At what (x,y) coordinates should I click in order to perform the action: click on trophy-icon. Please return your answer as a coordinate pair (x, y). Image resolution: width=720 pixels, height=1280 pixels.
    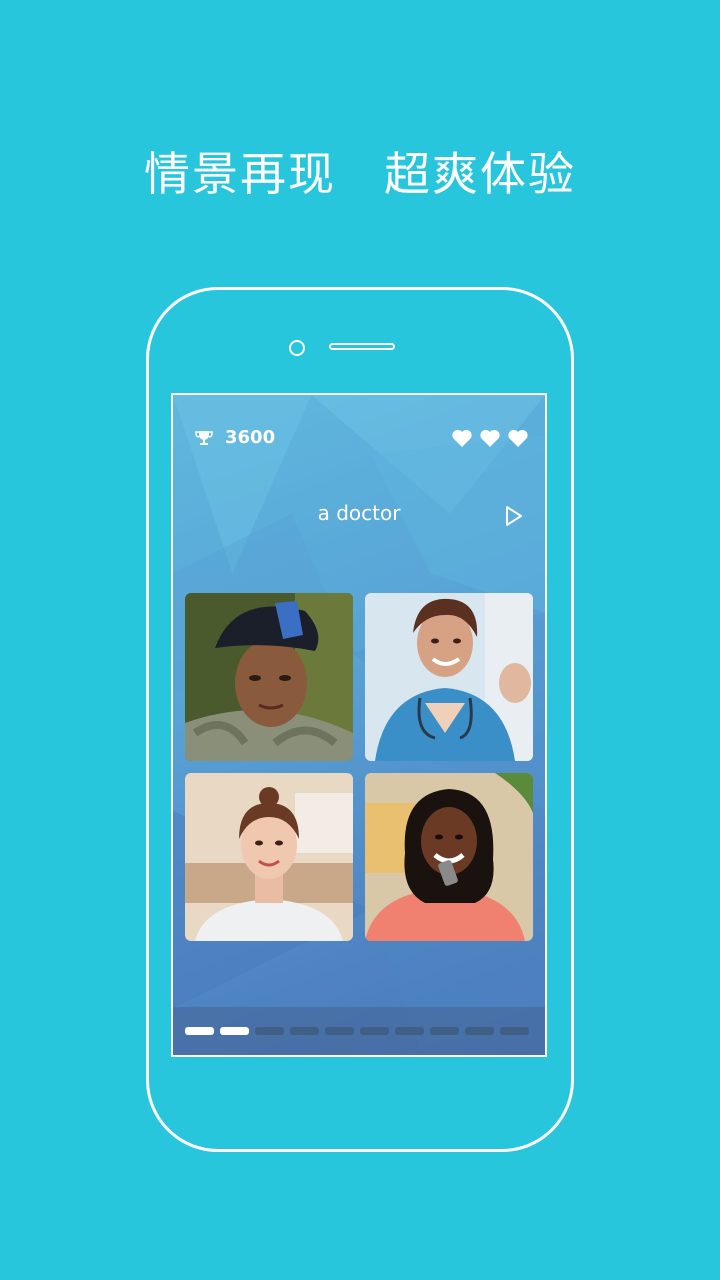
    Looking at the image, I should click on (204, 437).